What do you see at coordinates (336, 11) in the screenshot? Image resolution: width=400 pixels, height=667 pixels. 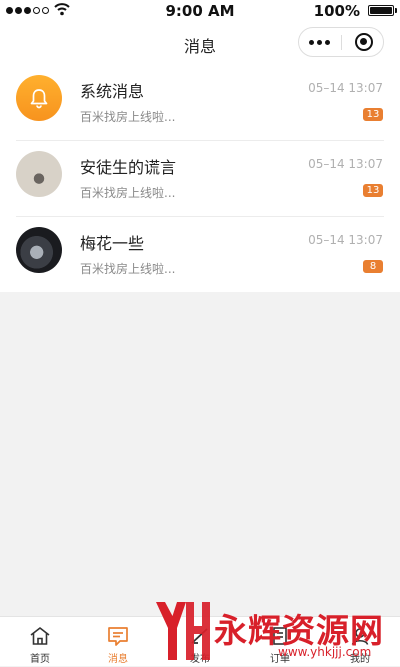 I see `battery-percent: 100%` at bounding box center [336, 11].